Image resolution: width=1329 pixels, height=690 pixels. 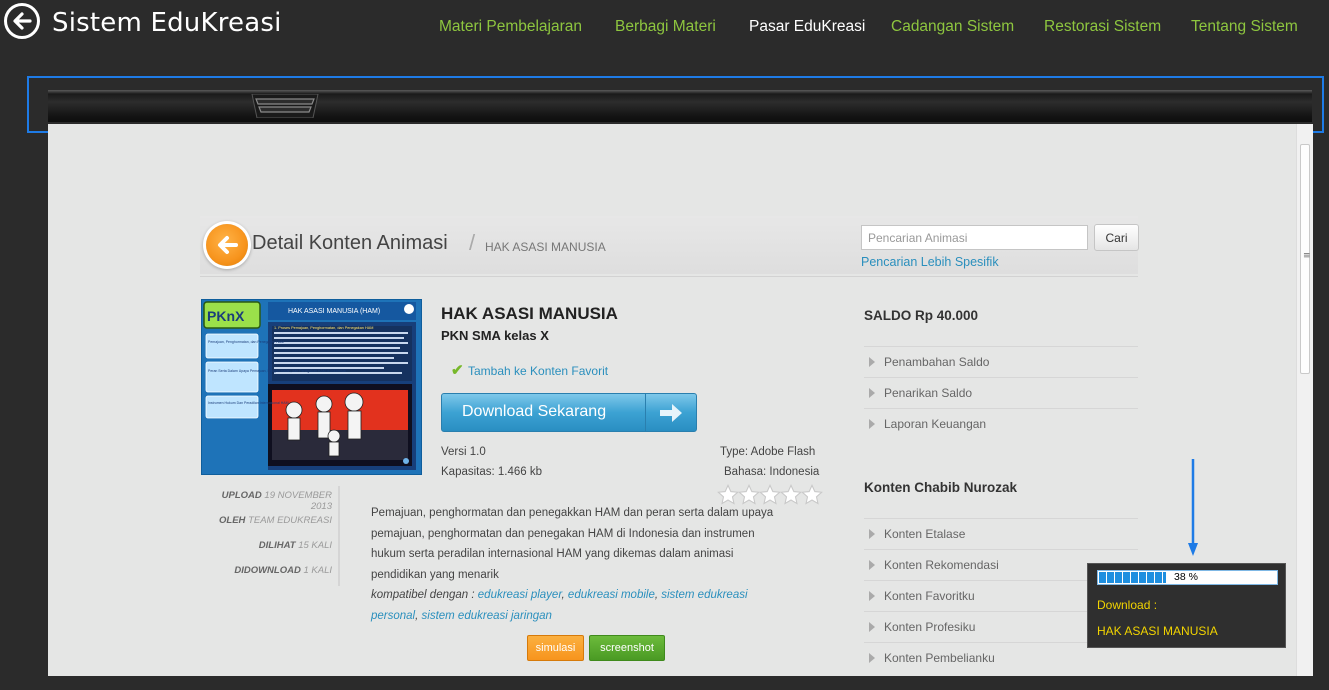 What do you see at coordinates (1244, 27) in the screenshot?
I see `nav-tentang-sistem: Tentang Sistem` at bounding box center [1244, 27].